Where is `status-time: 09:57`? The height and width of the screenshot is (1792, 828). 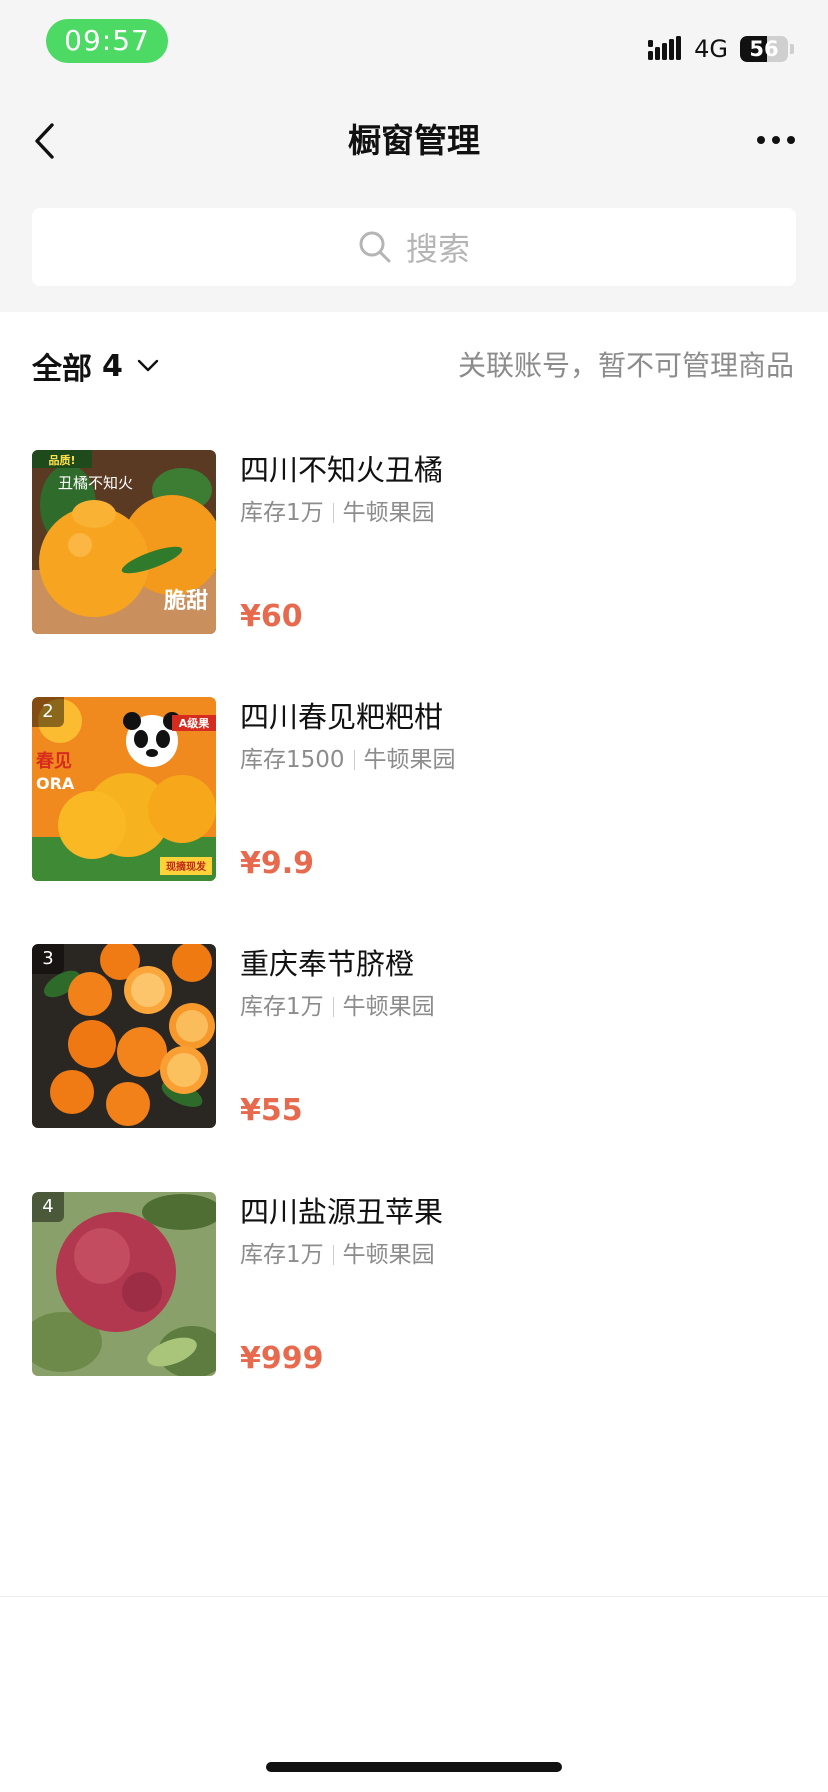 status-time: 09:57 is located at coordinates (107, 41).